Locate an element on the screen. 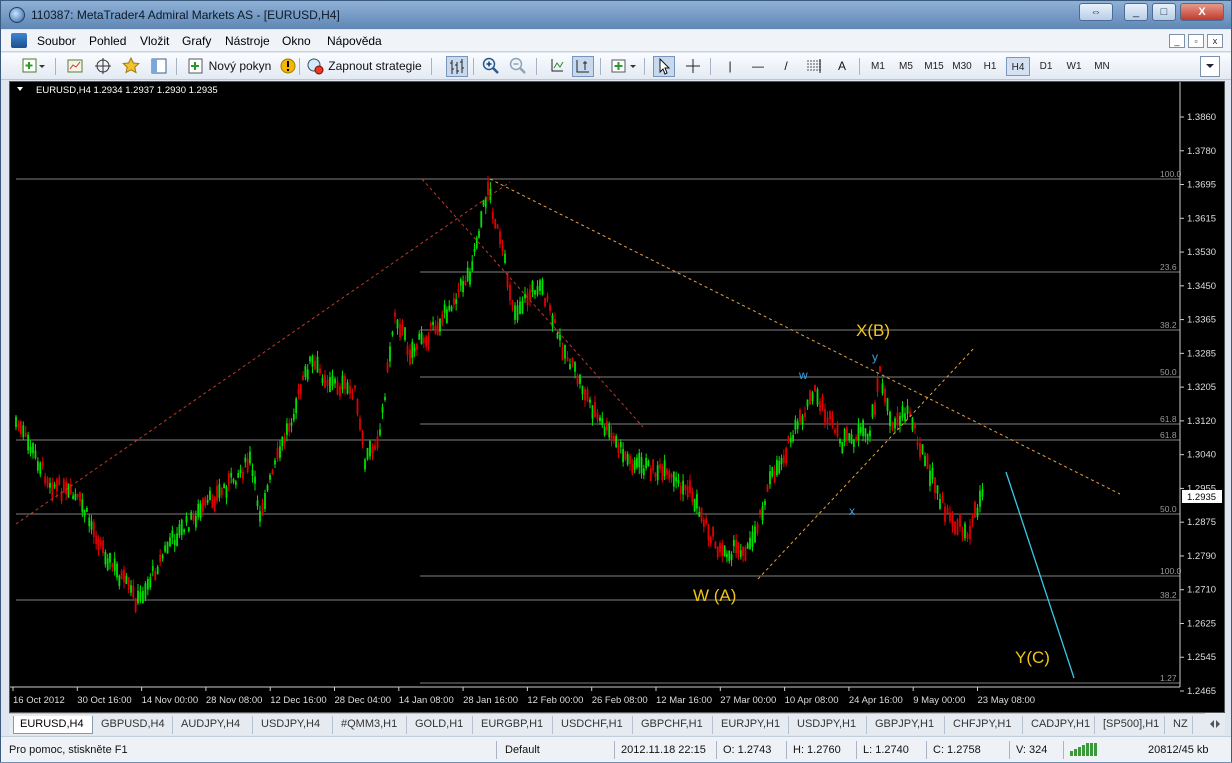 This screenshot has width=1232, height=763. window-minimize-button: _ is located at coordinates (1136, 12).